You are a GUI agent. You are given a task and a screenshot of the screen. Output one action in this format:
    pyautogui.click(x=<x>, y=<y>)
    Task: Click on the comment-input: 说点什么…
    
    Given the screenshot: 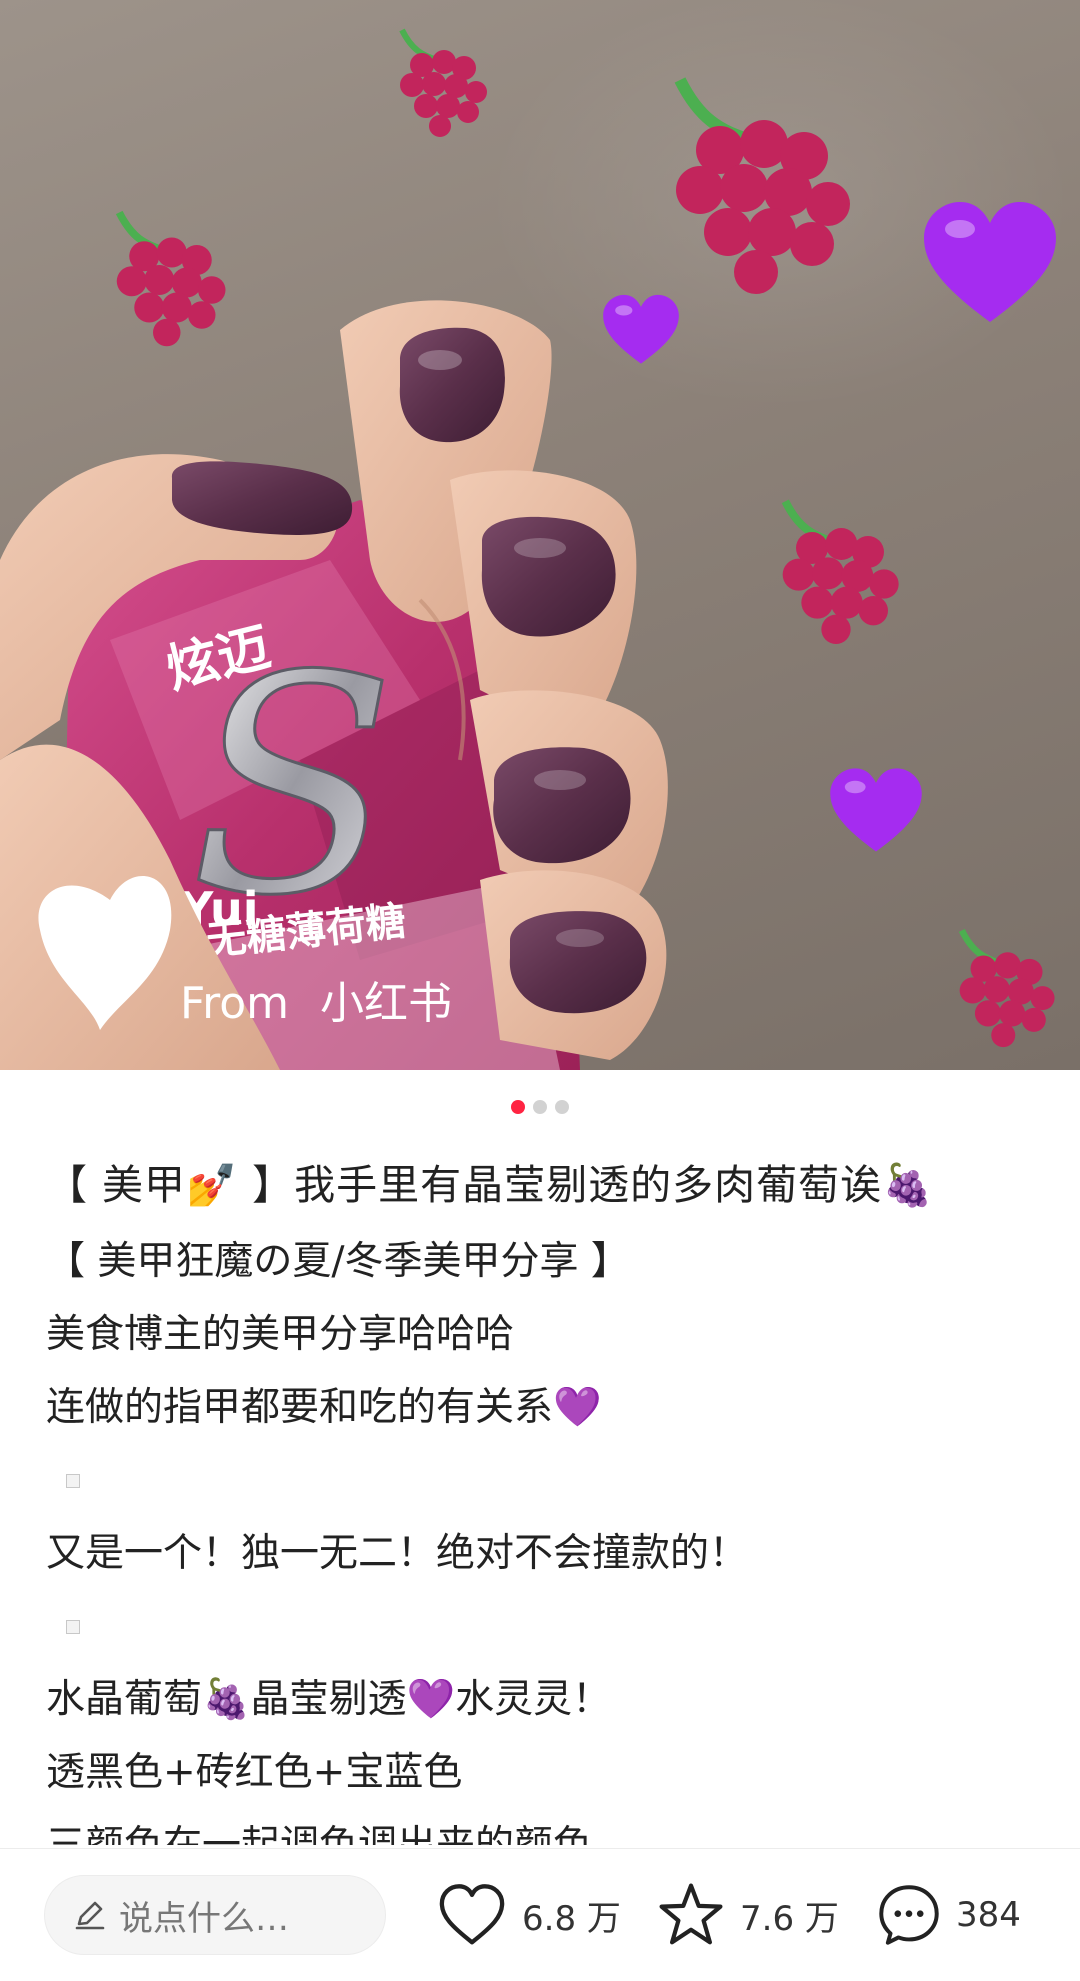 What is the action you would take?
    pyautogui.click(x=215, y=1915)
    